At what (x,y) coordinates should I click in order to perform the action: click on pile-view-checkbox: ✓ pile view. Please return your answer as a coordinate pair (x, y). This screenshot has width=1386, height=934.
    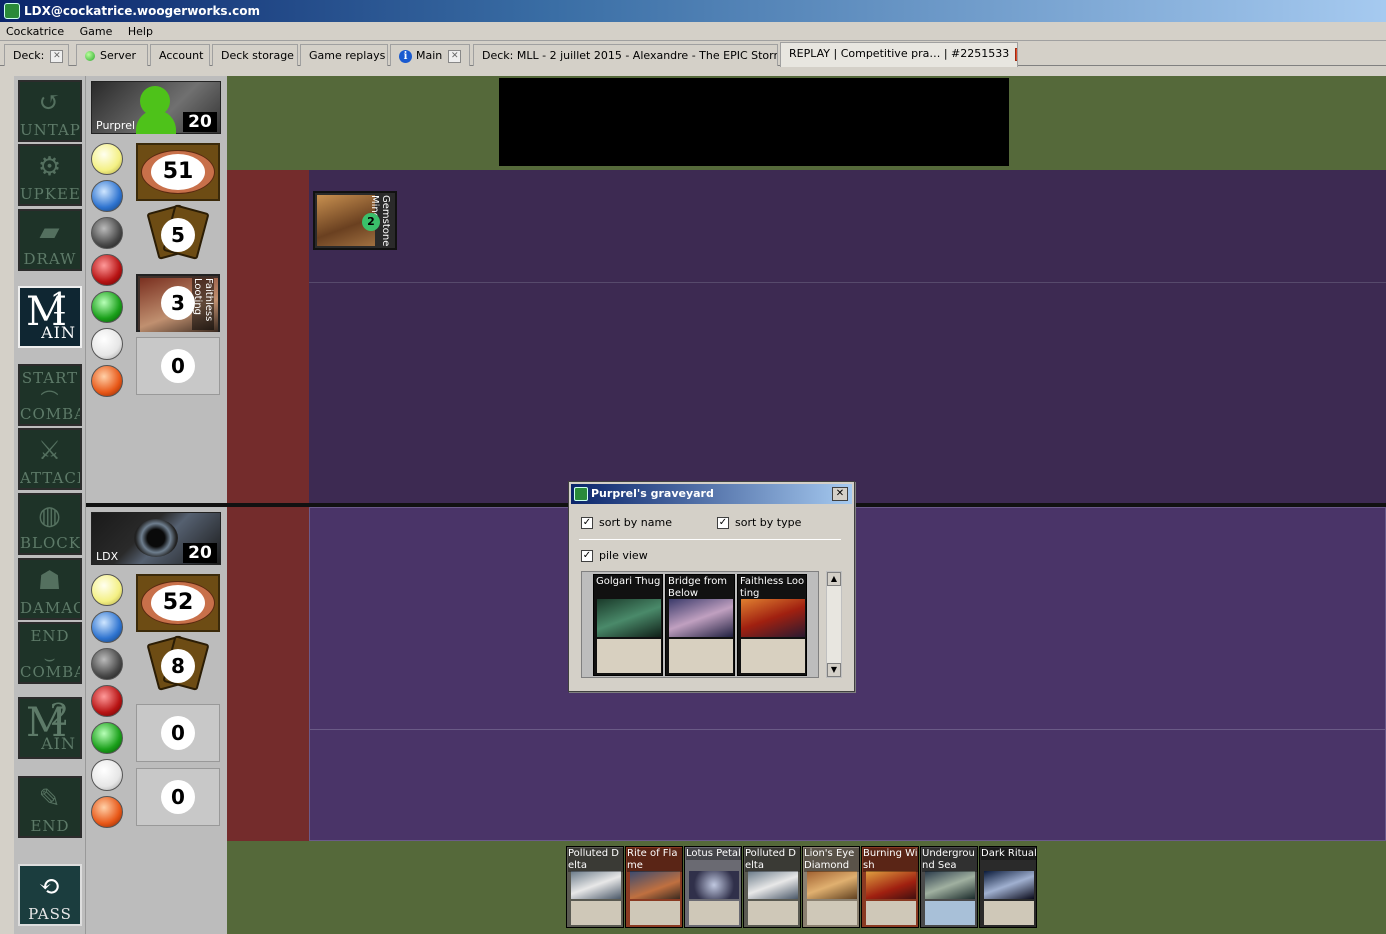
    Looking at the image, I should click on (614, 555).